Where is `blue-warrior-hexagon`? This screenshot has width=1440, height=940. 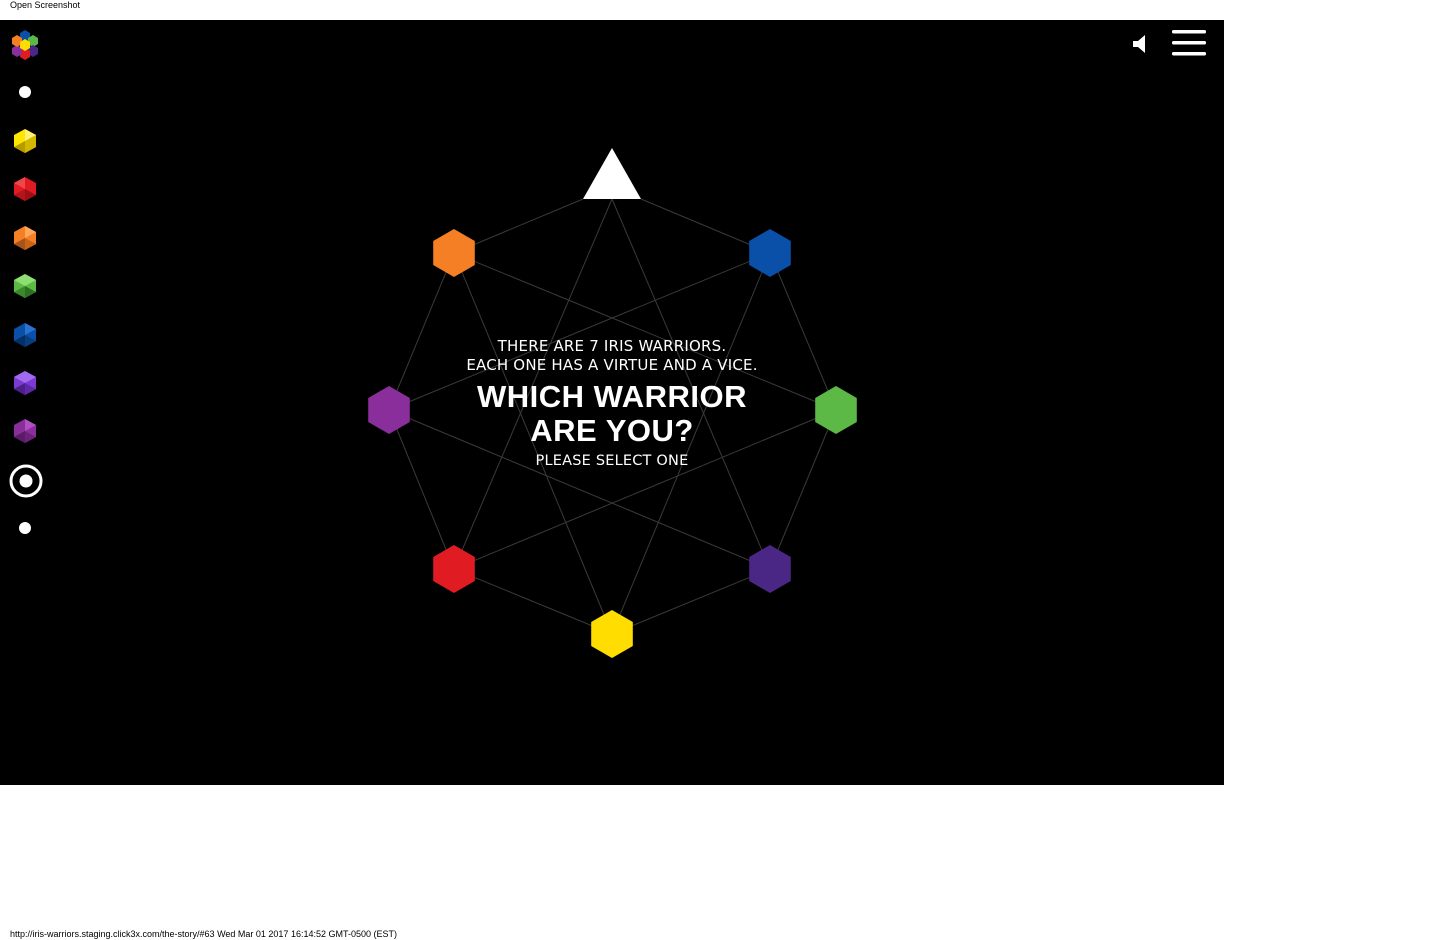
blue-warrior-hexagon is located at coordinates (770, 253).